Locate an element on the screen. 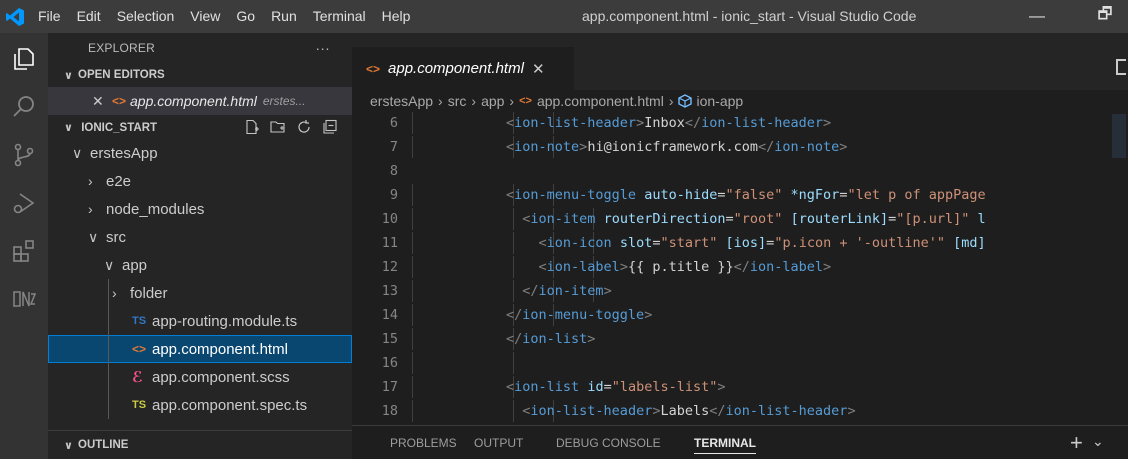  search-icon is located at coordinates (24, 107).